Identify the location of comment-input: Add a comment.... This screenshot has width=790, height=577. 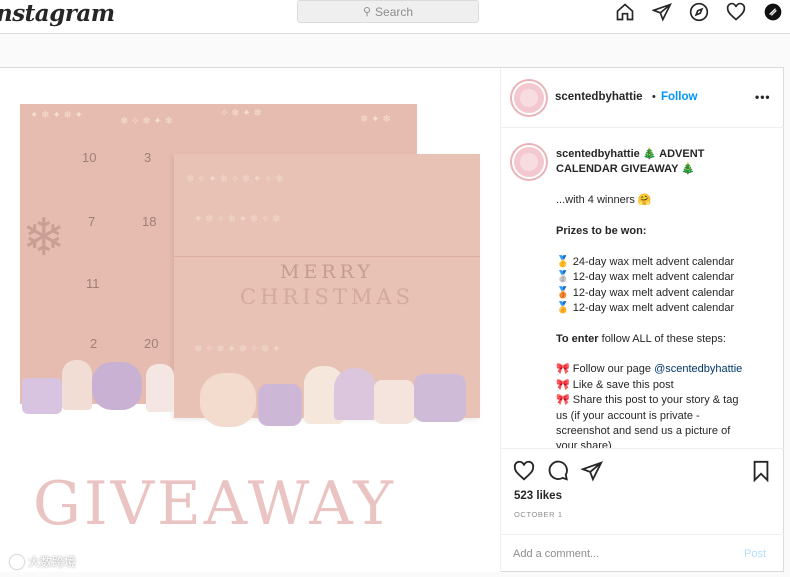
(556, 554).